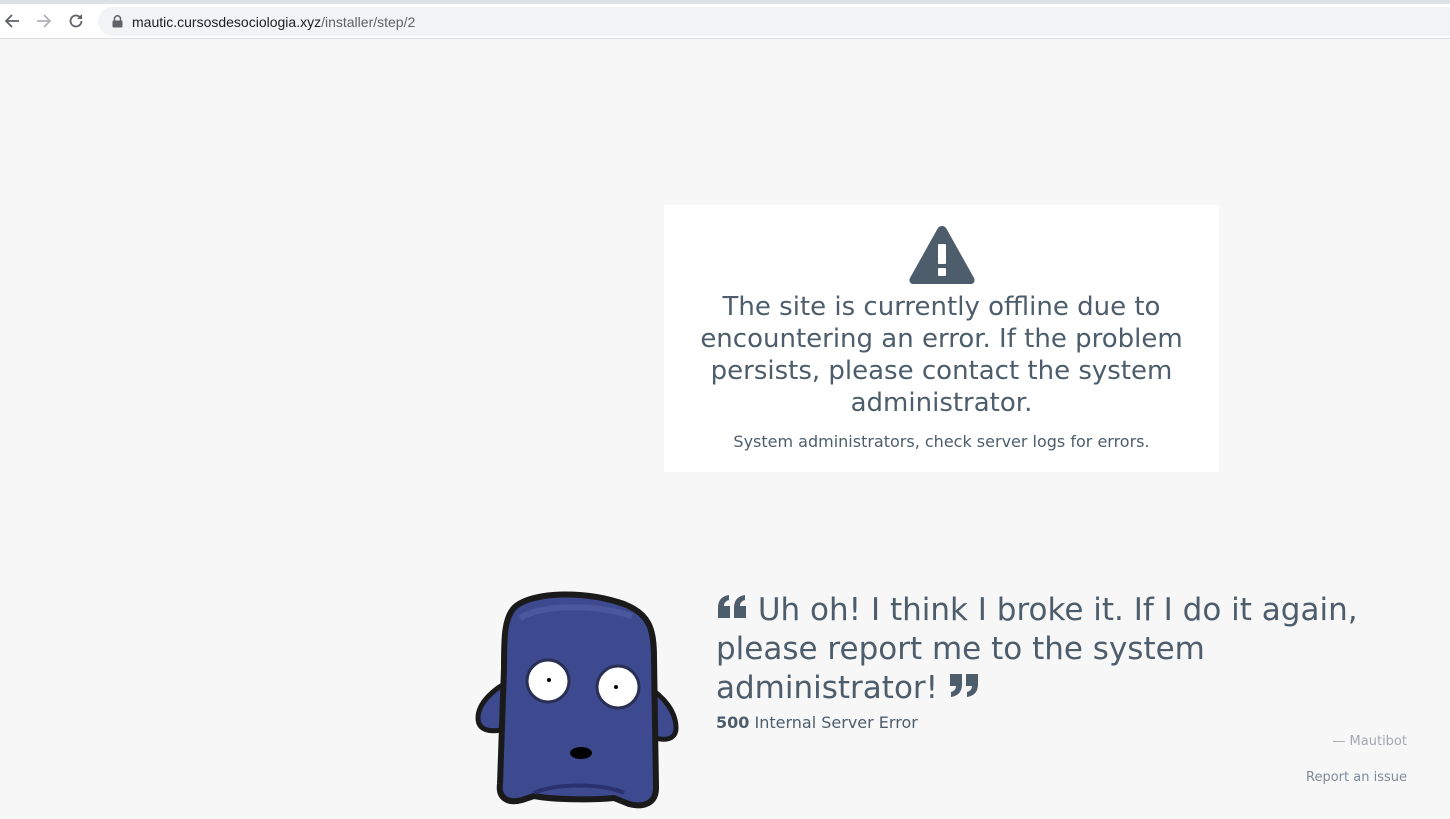  I want to click on back-button, so click(12, 21).